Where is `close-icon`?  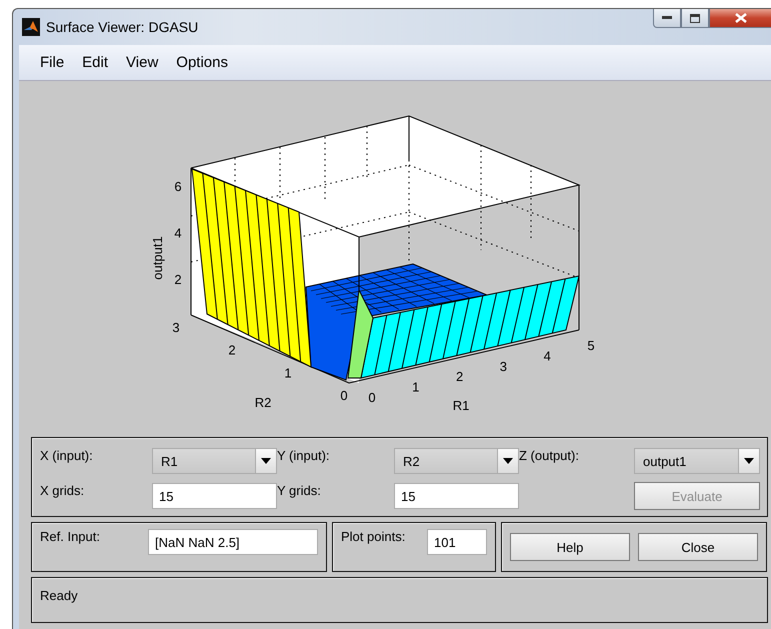
close-icon is located at coordinates (740, 18).